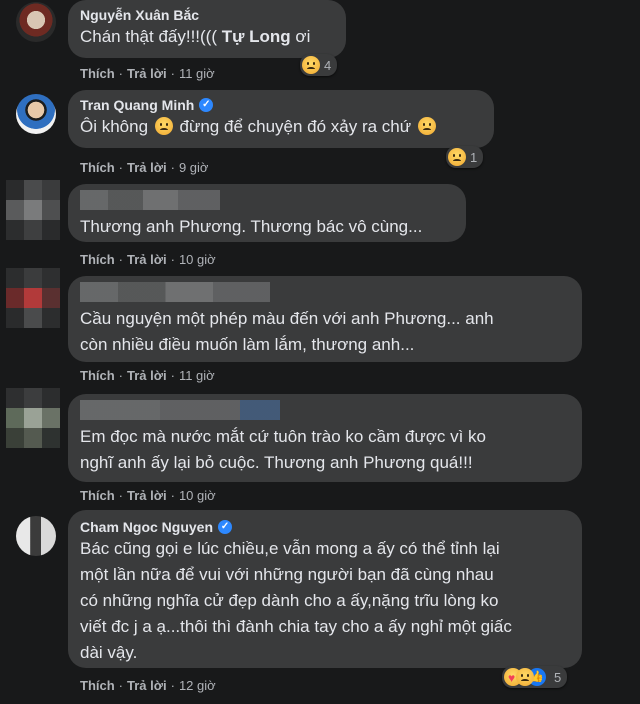 The height and width of the screenshot is (704, 640). What do you see at coordinates (139, 15) in the screenshot?
I see `author-link: Nguyễn Xuân Bắc` at bounding box center [139, 15].